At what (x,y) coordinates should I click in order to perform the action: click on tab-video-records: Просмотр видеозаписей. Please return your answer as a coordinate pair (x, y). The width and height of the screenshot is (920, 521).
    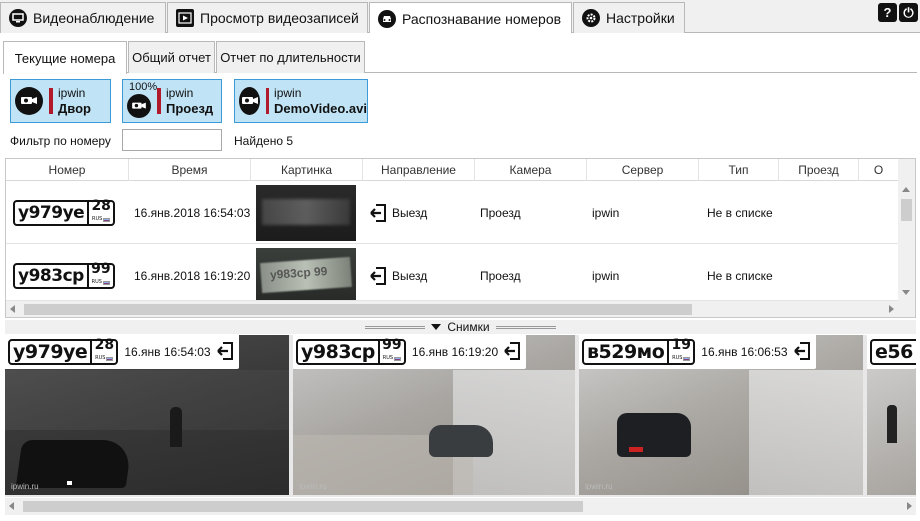
    Looking at the image, I should click on (267, 17).